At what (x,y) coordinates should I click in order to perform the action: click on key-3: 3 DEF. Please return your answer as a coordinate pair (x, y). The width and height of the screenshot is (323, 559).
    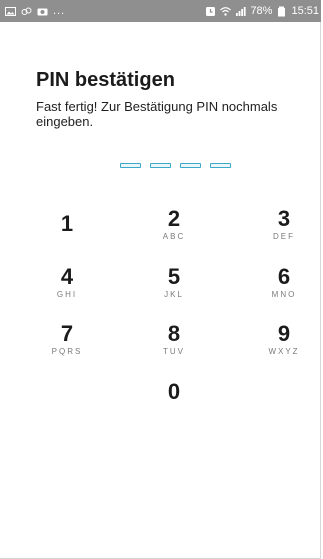
    Looking at the image, I should click on (283, 234).